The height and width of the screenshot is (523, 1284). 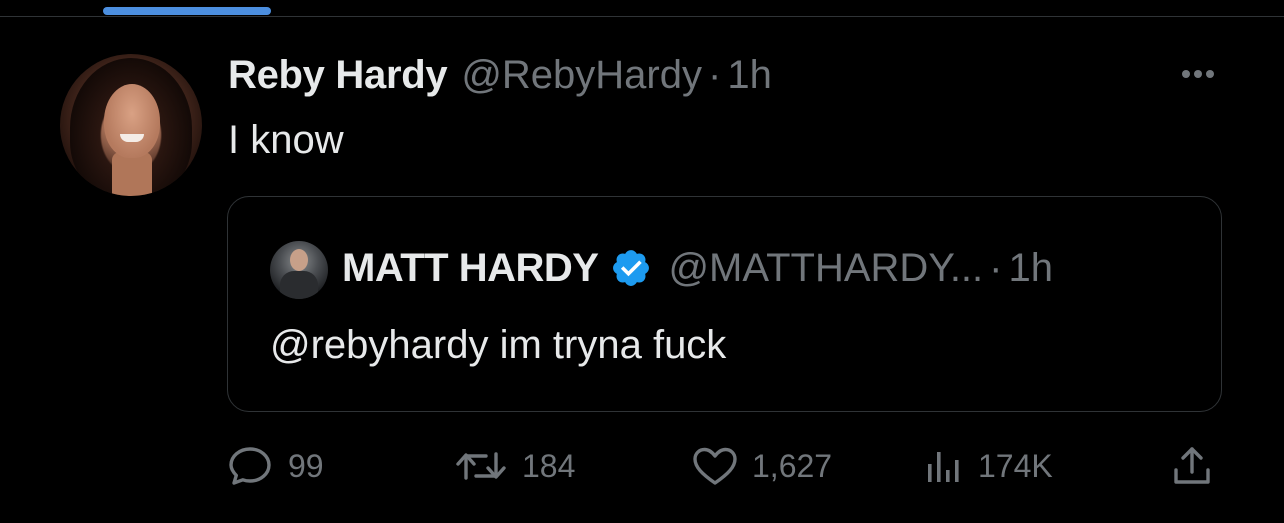 I want to click on author-avatar, so click(x=131, y=125).